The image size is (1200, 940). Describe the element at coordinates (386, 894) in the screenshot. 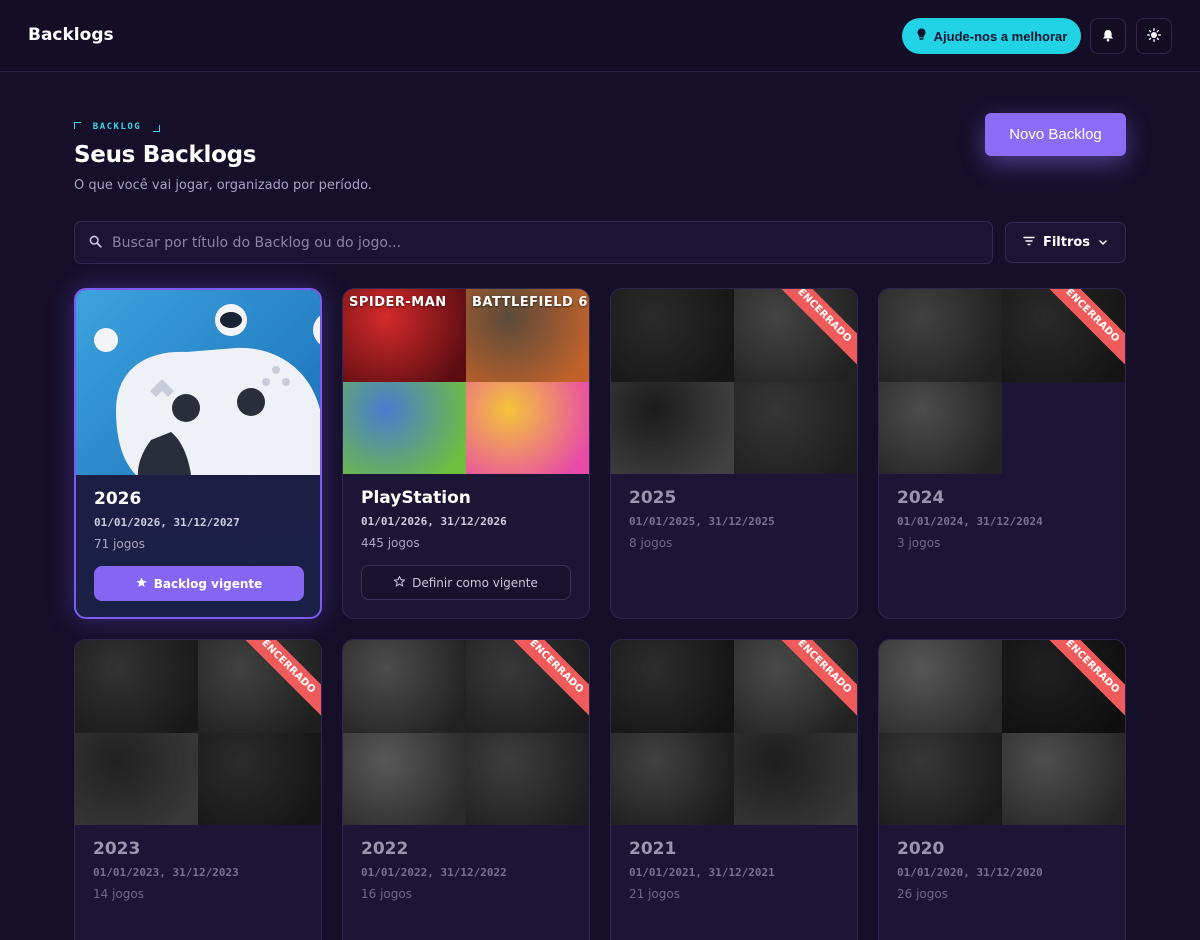

I see `backlog-game-count: 16 jogos` at that location.